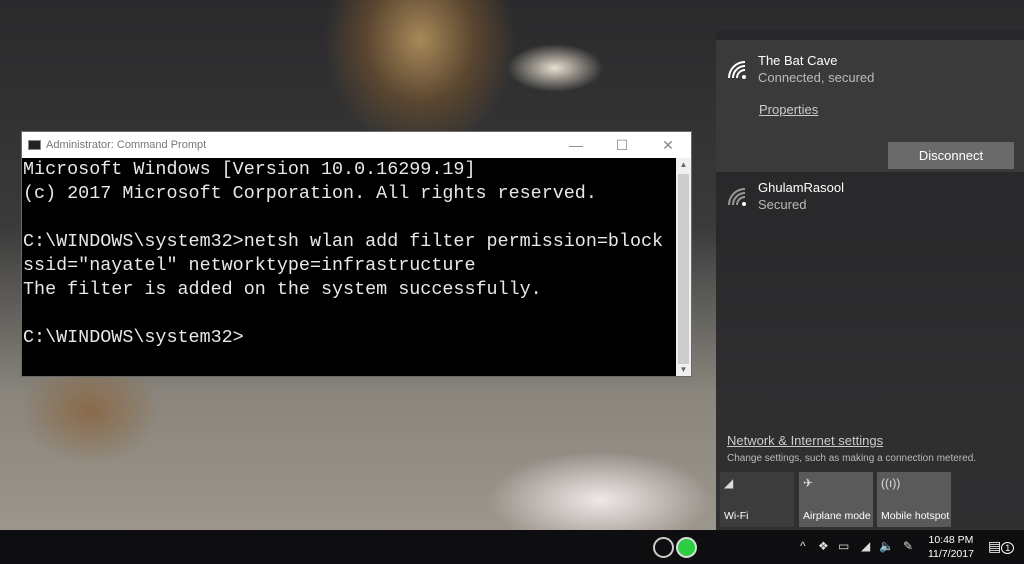  Describe the element at coordinates (908, 546) in the screenshot. I see `pen-icon: ✎` at that location.